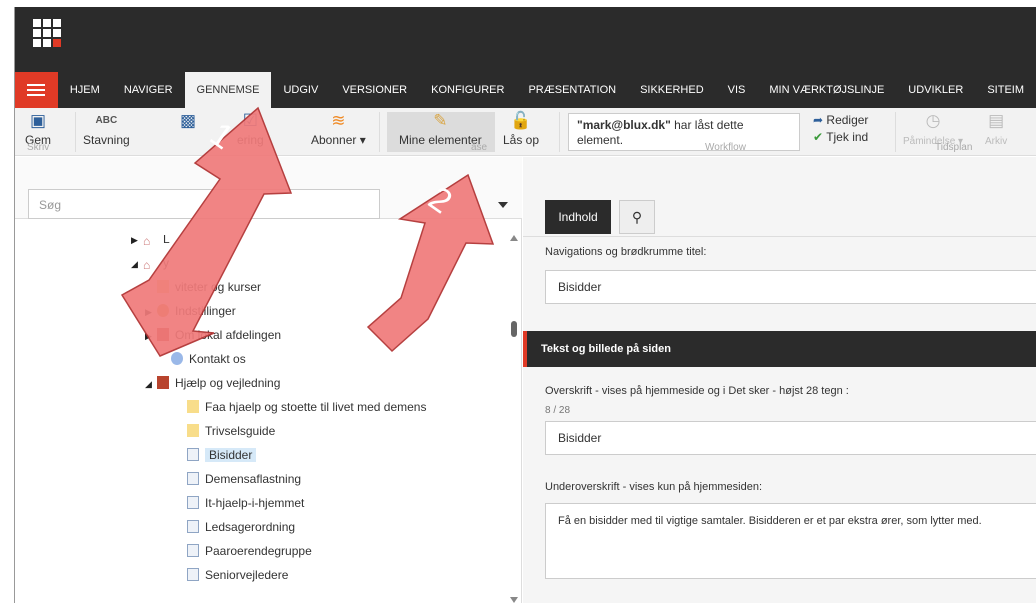 The width and height of the screenshot is (1036, 603). What do you see at coordinates (954, 147) in the screenshot?
I see `group-label-schedule: Tidsplan` at bounding box center [954, 147].